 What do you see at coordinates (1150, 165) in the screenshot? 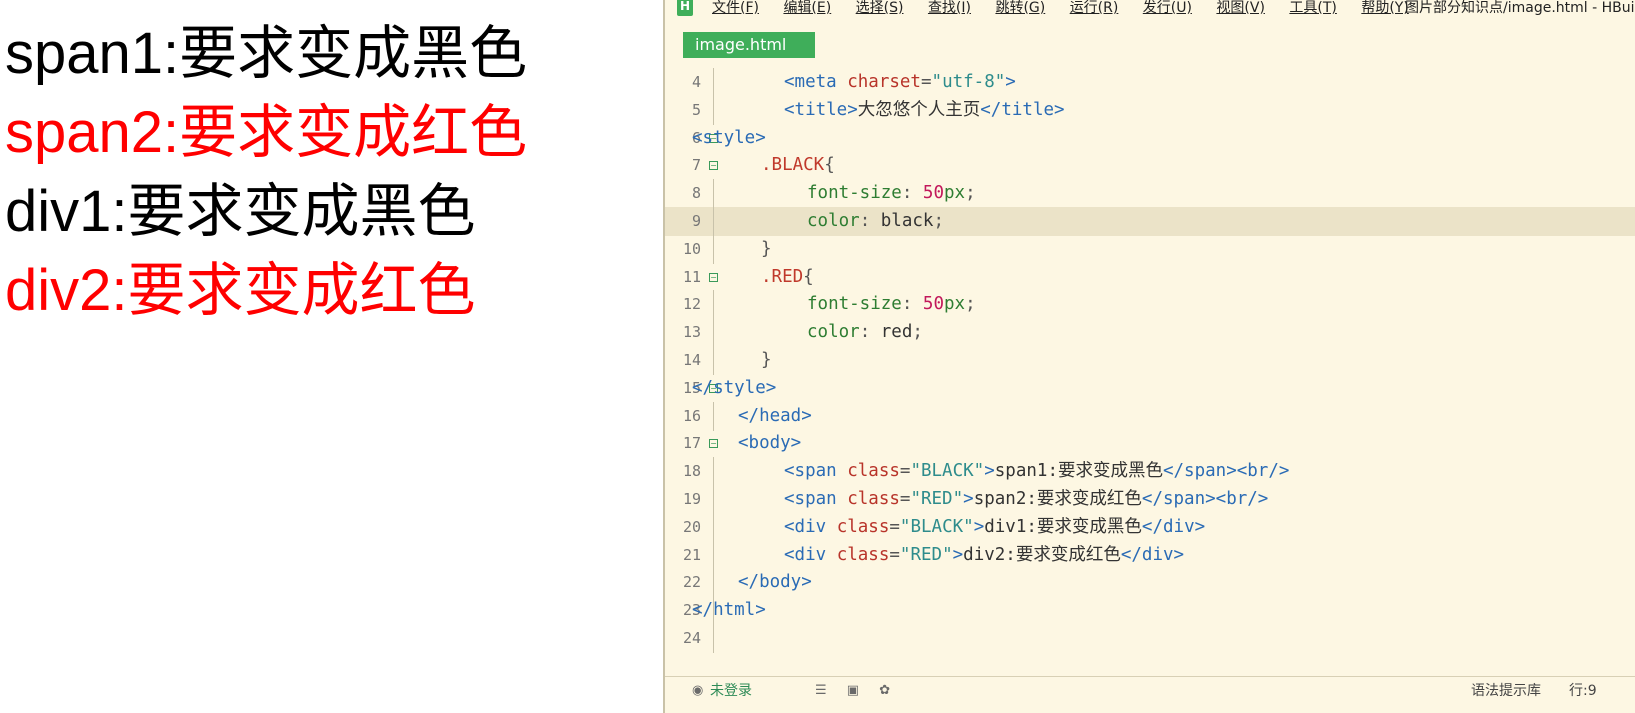
I see `code-line: 7− .BLACK{` at bounding box center [1150, 165].